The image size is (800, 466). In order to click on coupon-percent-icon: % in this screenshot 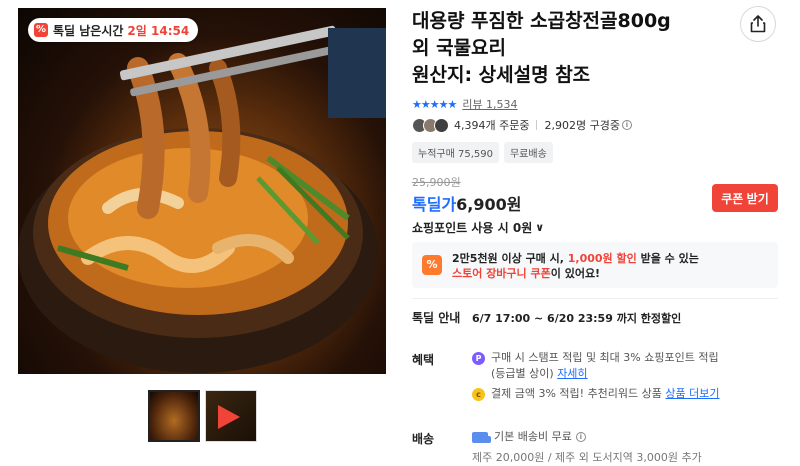, I will do `click(432, 265)`.